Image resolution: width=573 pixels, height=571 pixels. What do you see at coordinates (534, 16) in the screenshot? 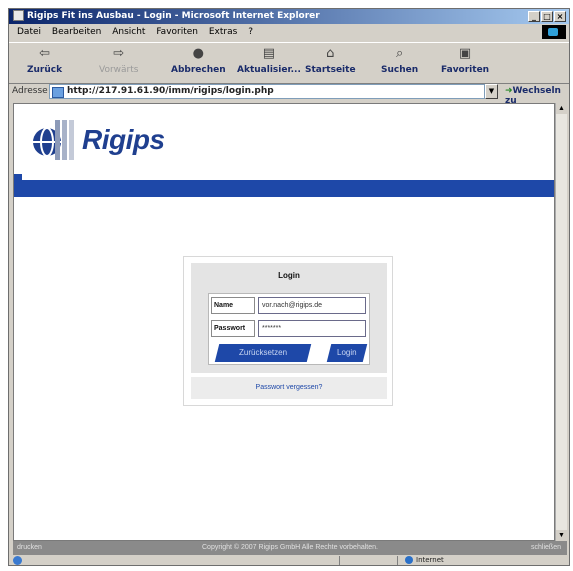
I see `minimize-button: _` at bounding box center [534, 16].